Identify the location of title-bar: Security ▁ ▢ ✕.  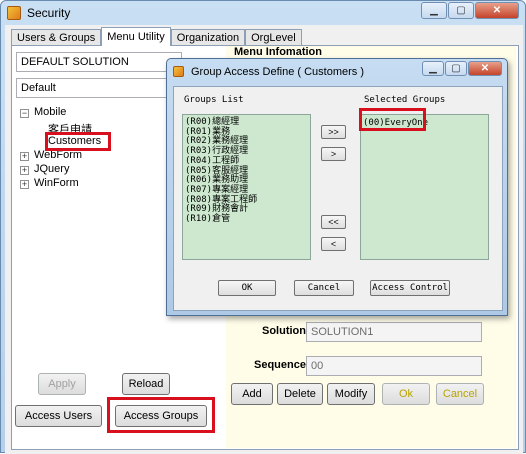
(263, 13).